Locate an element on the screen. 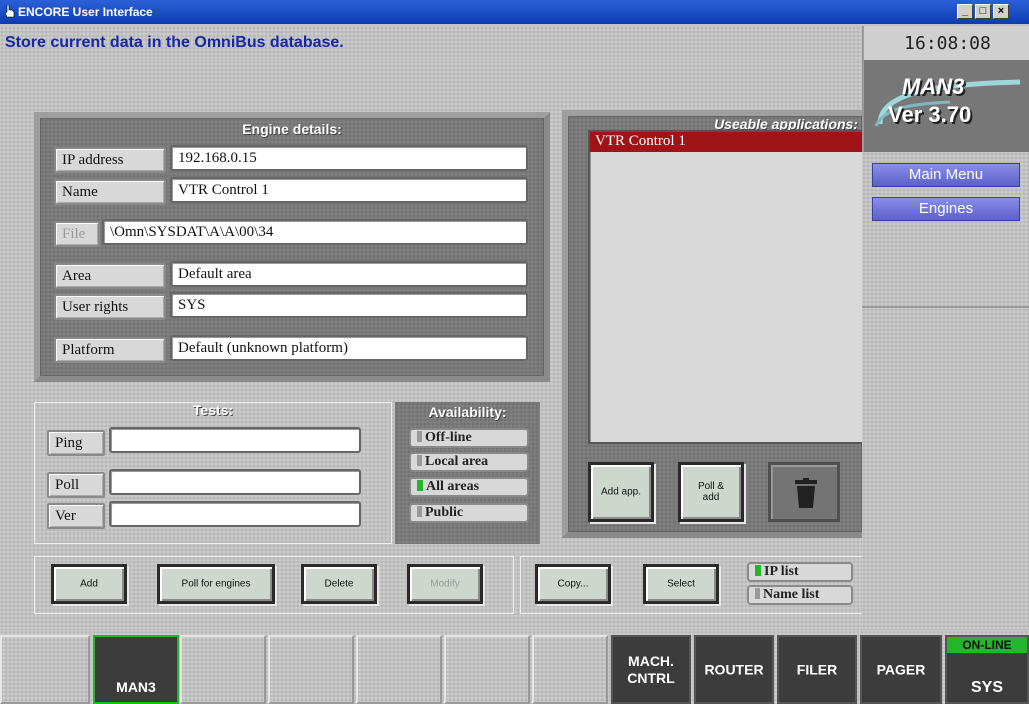 This screenshot has width=1029, height=704. add-app-label: Add app. is located at coordinates (621, 492).